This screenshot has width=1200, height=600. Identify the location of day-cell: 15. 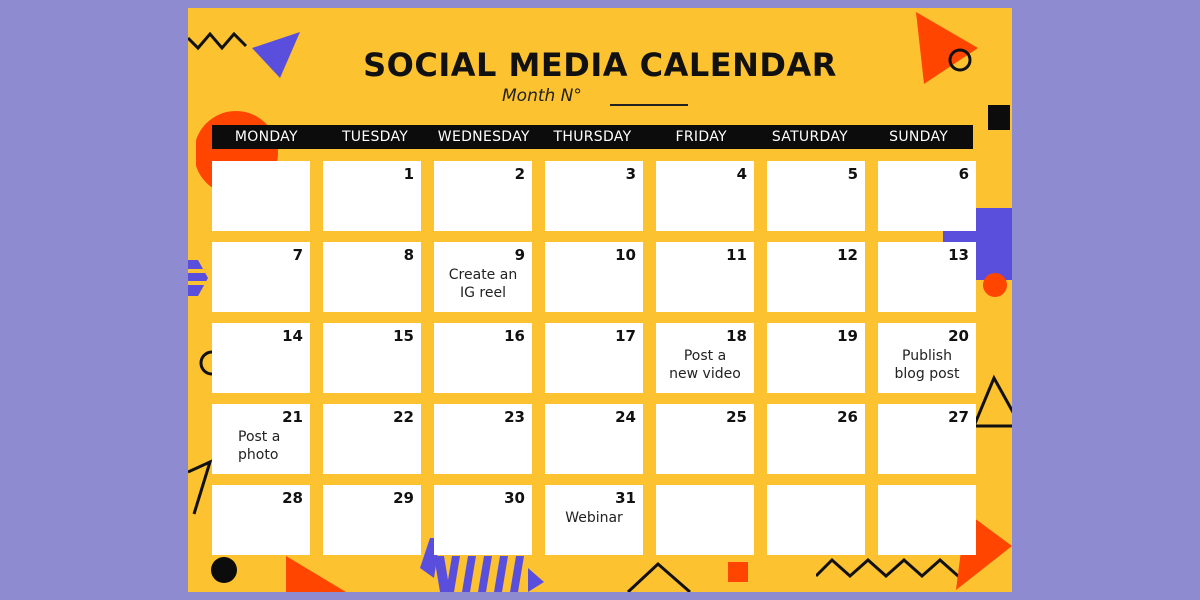
(372, 358).